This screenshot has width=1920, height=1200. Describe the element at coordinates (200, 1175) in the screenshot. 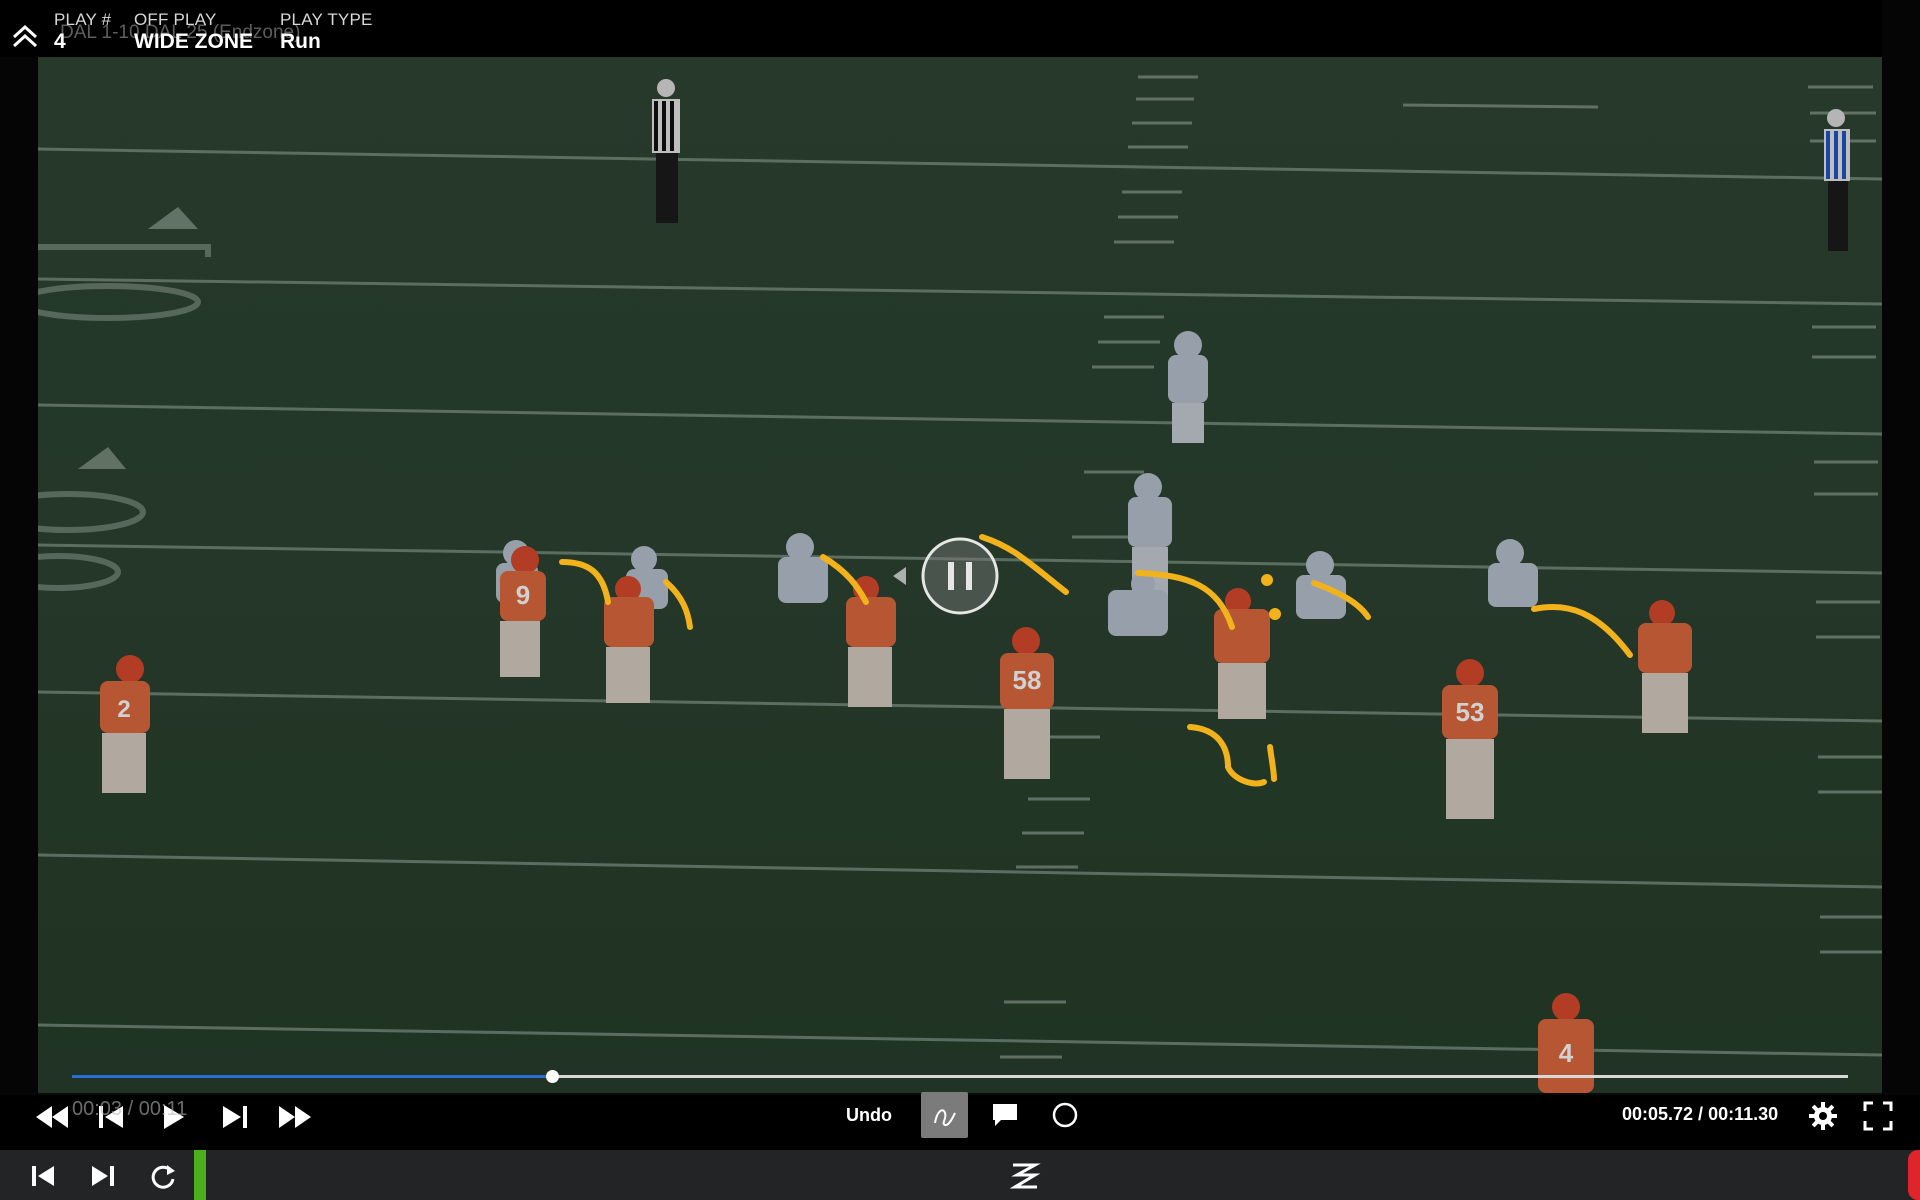

I see `accent-marker-green` at that location.